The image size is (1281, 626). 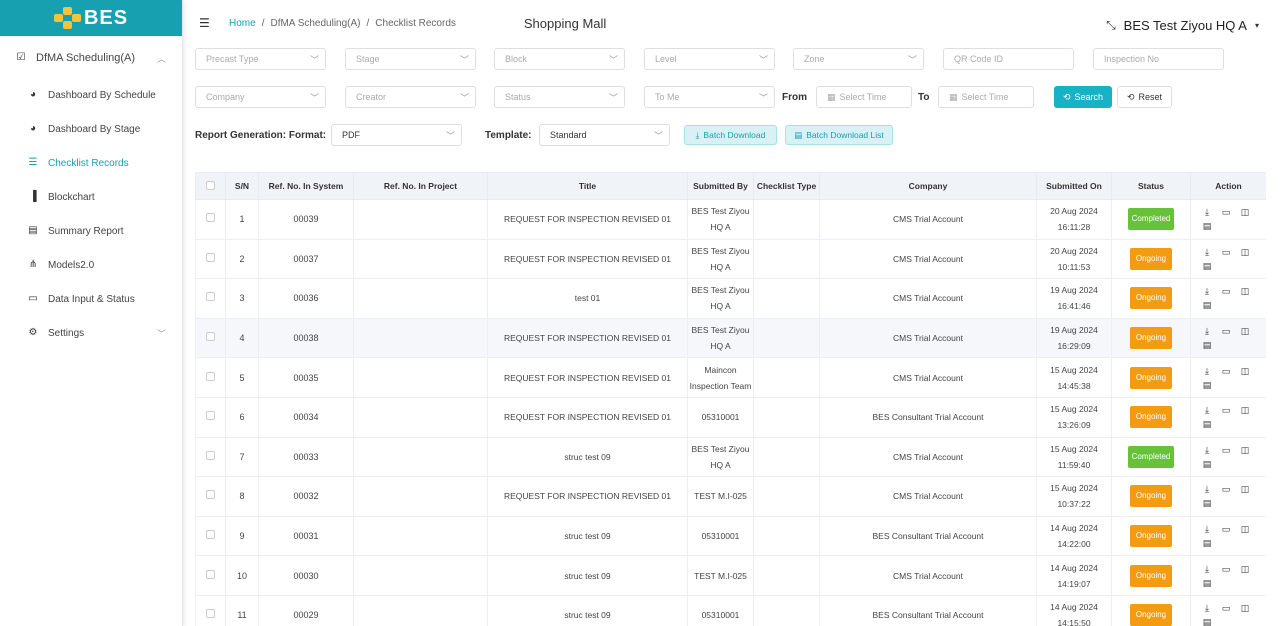 What do you see at coordinates (559, 59) in the screenshot?
I see `block-select: Block ﹀` at bounding box center [559, 59].